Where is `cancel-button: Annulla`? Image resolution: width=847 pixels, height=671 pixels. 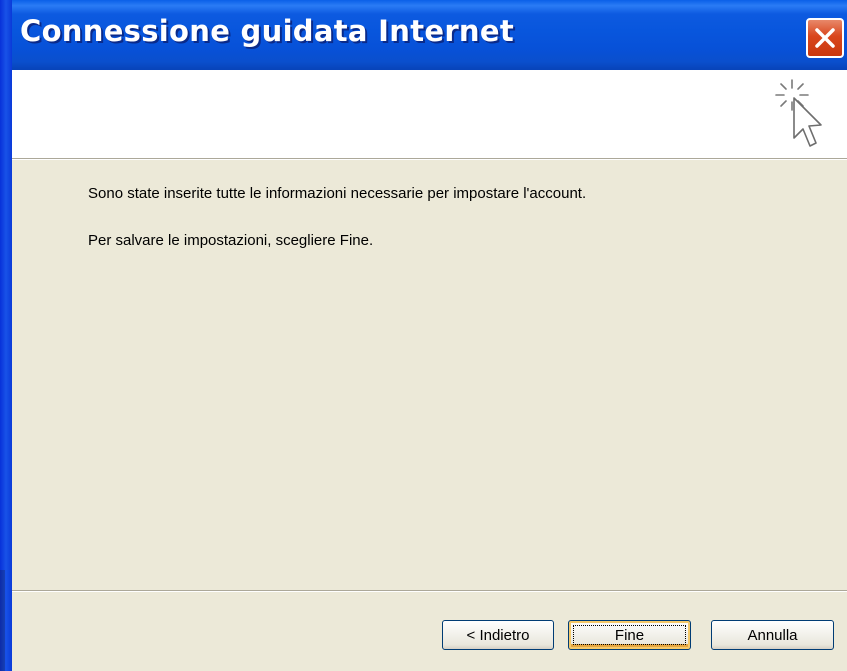
cancel-button: Annulla is located at coordinates (772, 635).